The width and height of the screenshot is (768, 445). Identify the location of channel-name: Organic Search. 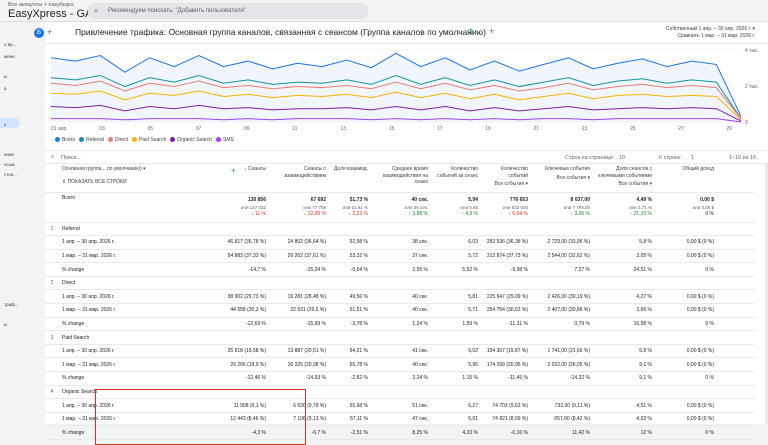
(134, 392).